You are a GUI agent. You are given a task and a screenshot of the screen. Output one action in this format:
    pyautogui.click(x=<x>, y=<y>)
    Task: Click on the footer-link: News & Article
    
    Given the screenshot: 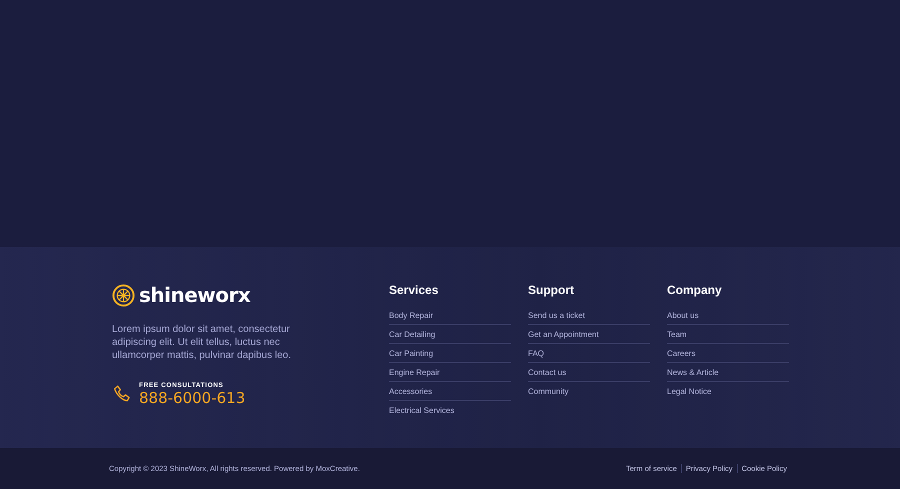 What is the action you would take?
    pyautogui.click(x=728, y=372)
    